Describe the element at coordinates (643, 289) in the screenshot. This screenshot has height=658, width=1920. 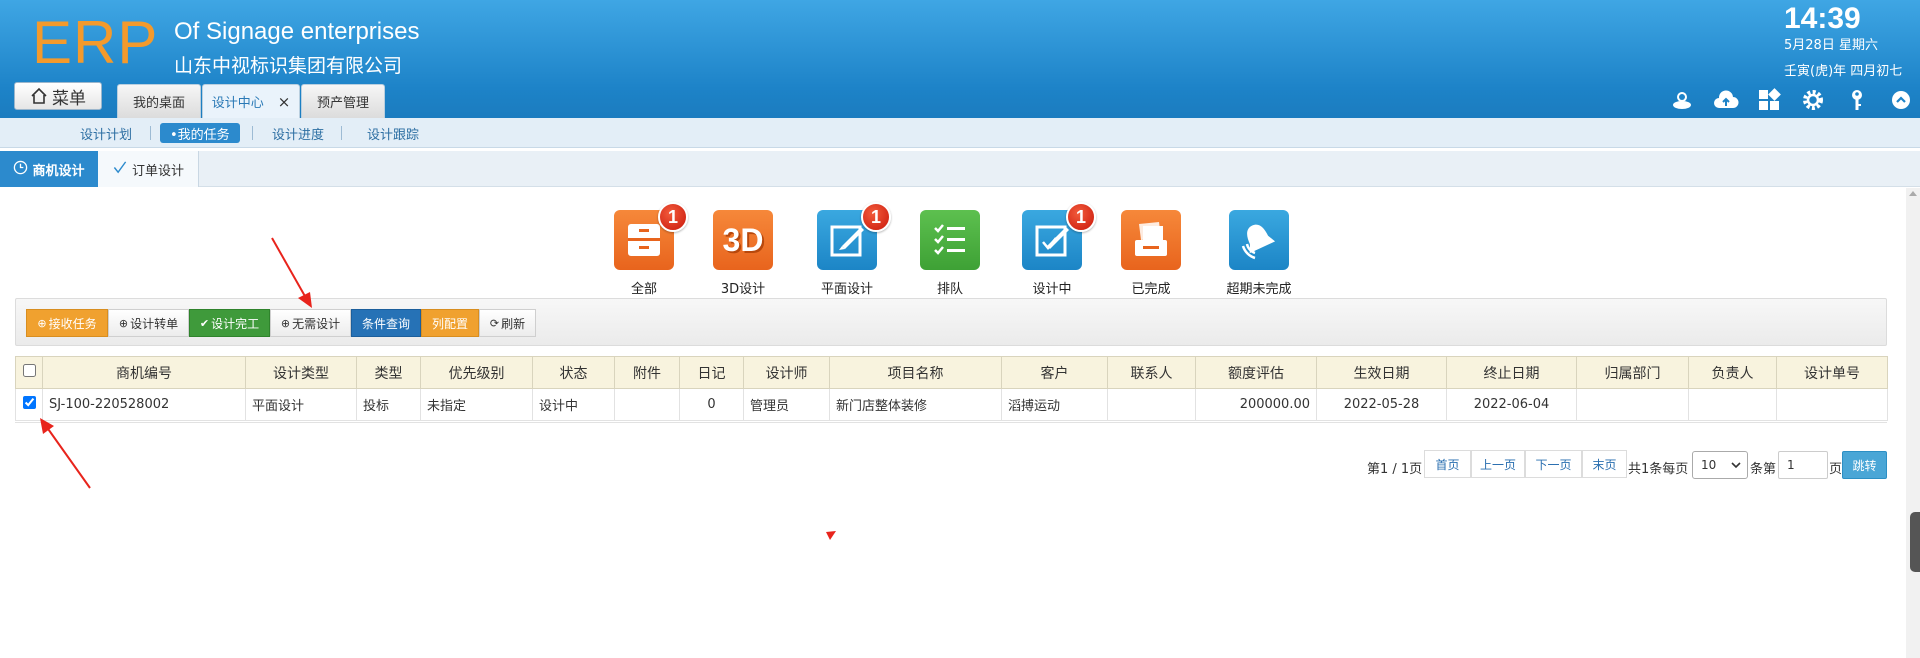
I see `category-label: 全部` at that location.